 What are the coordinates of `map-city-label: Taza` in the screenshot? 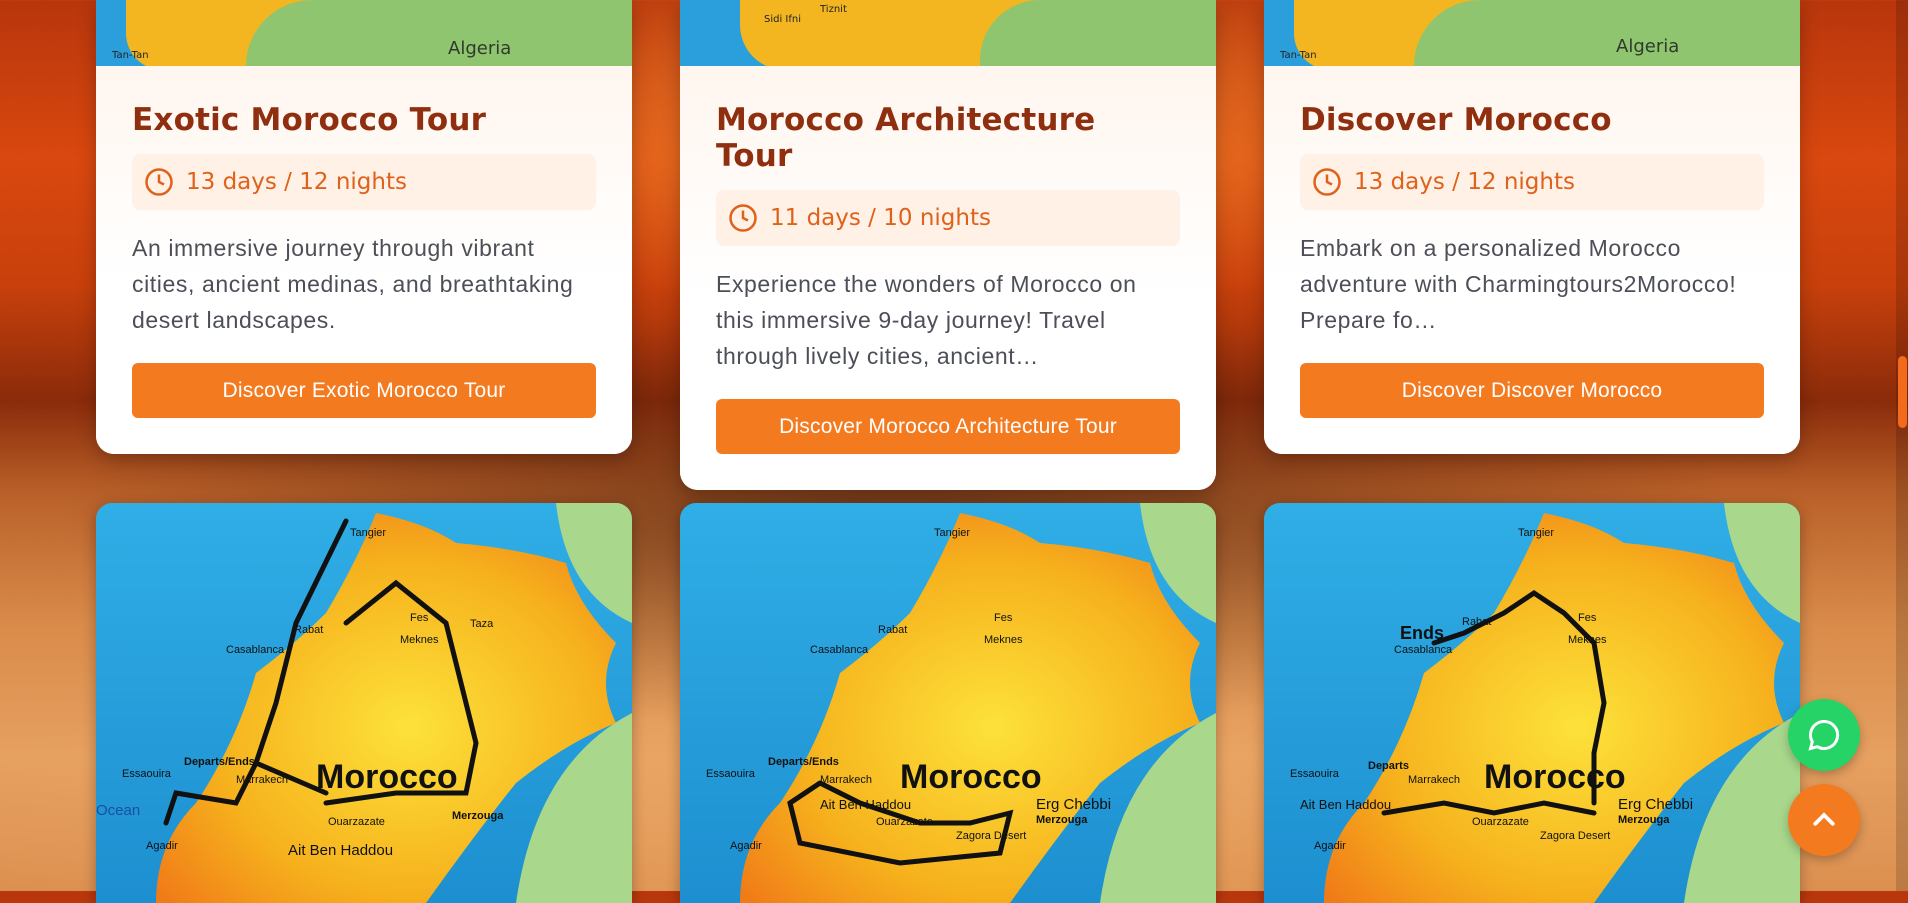 It's located at (482, 624).